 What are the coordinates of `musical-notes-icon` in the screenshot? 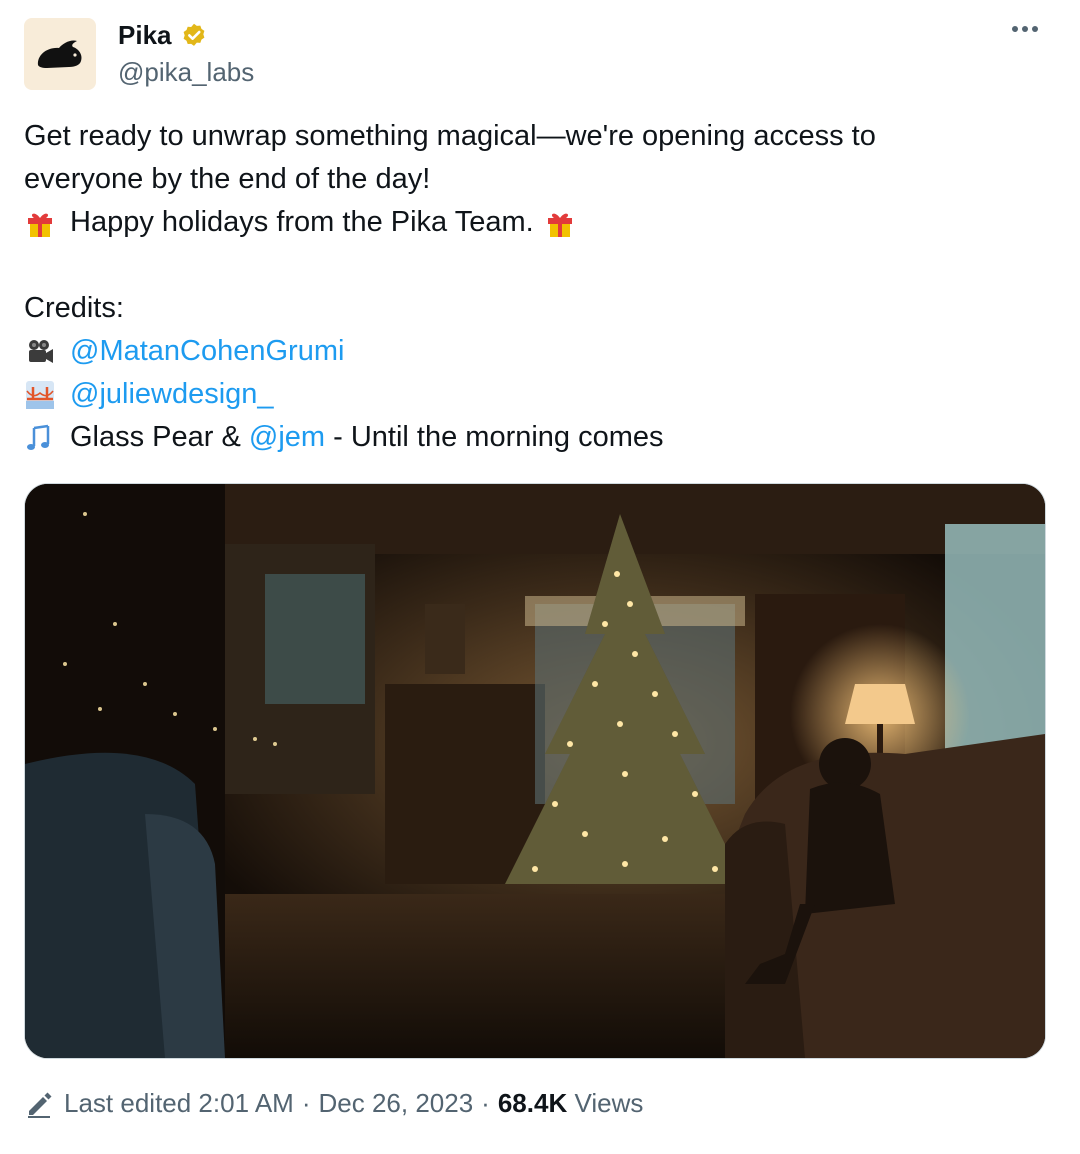 It's located at (38, 437).